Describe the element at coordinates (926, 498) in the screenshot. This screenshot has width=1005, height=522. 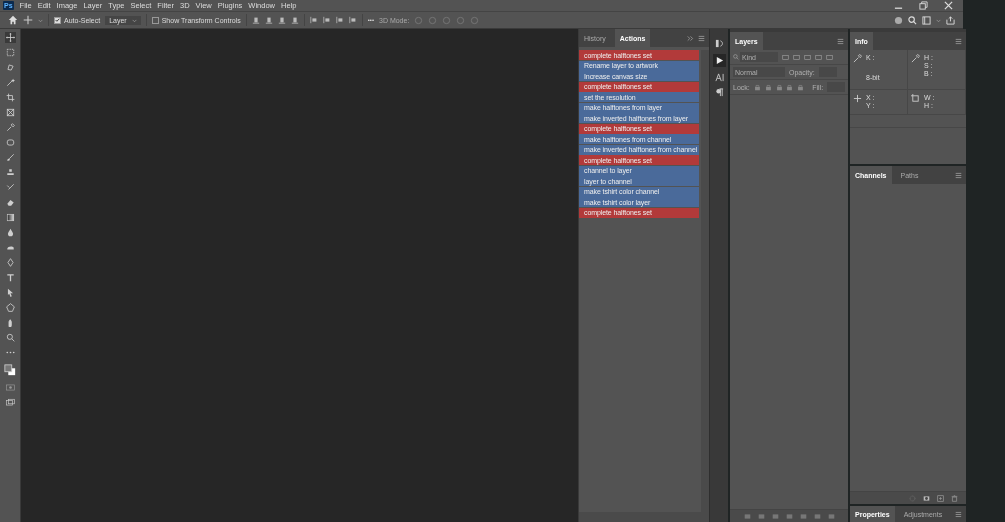
I see `mask-icon` at that location.